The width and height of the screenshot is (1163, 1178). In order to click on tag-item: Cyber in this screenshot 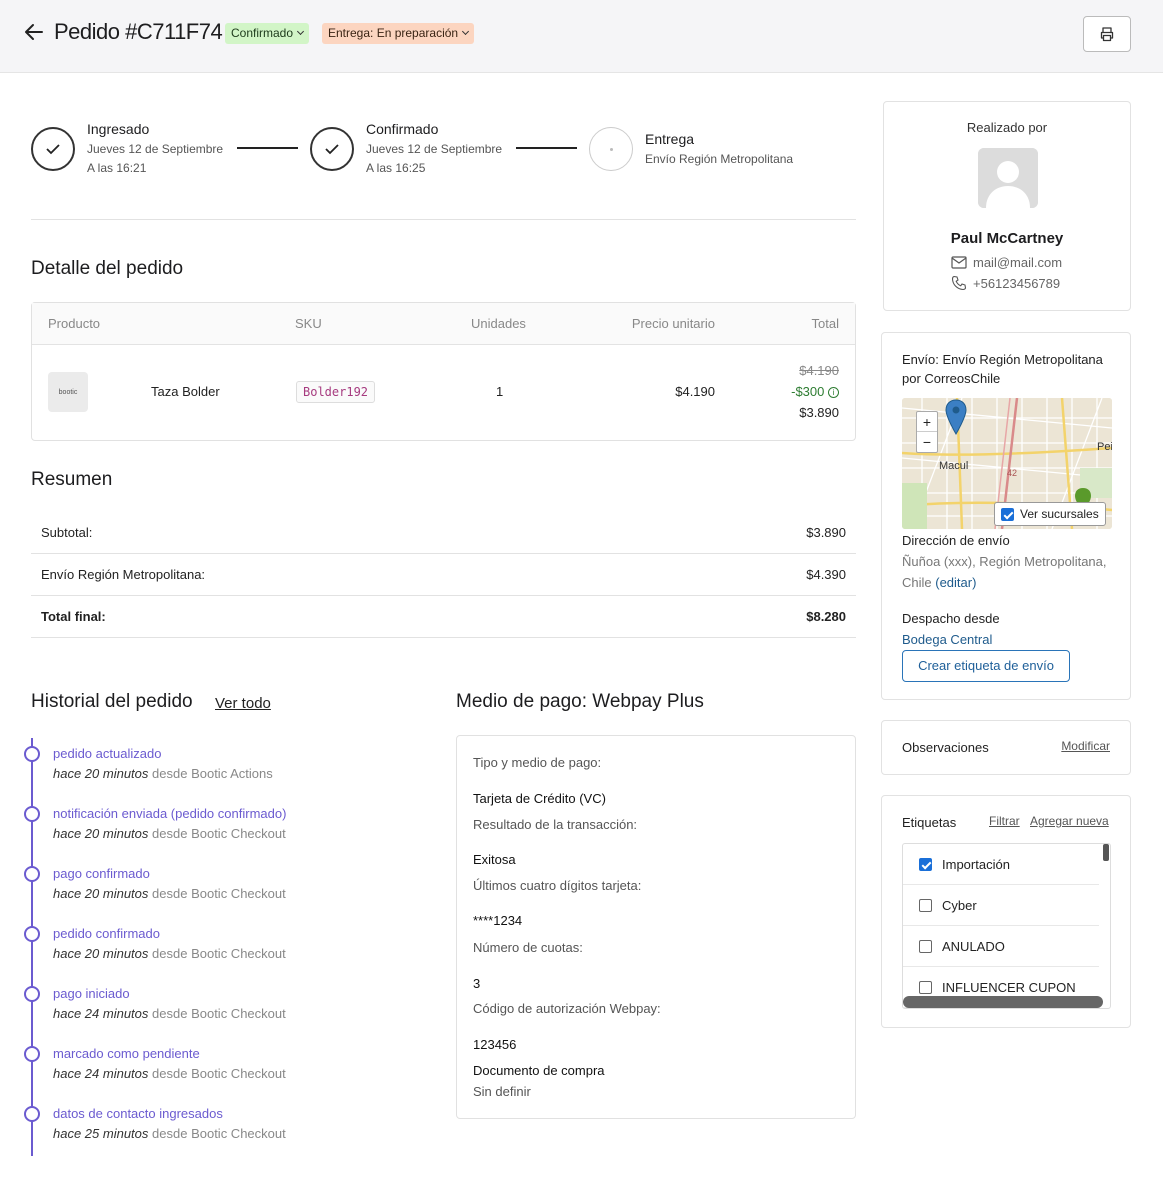, I will do `click(1001, 905)`.